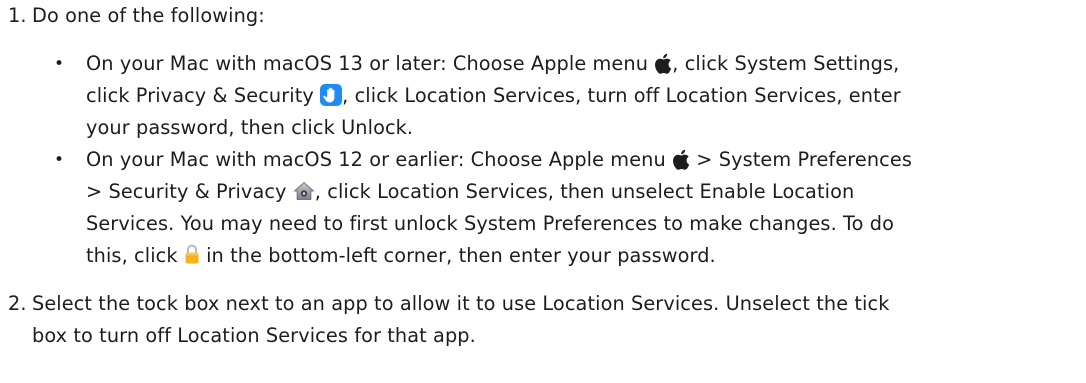  I want to click on bullet-line: your password, then click Unlock., so click(586, 128).